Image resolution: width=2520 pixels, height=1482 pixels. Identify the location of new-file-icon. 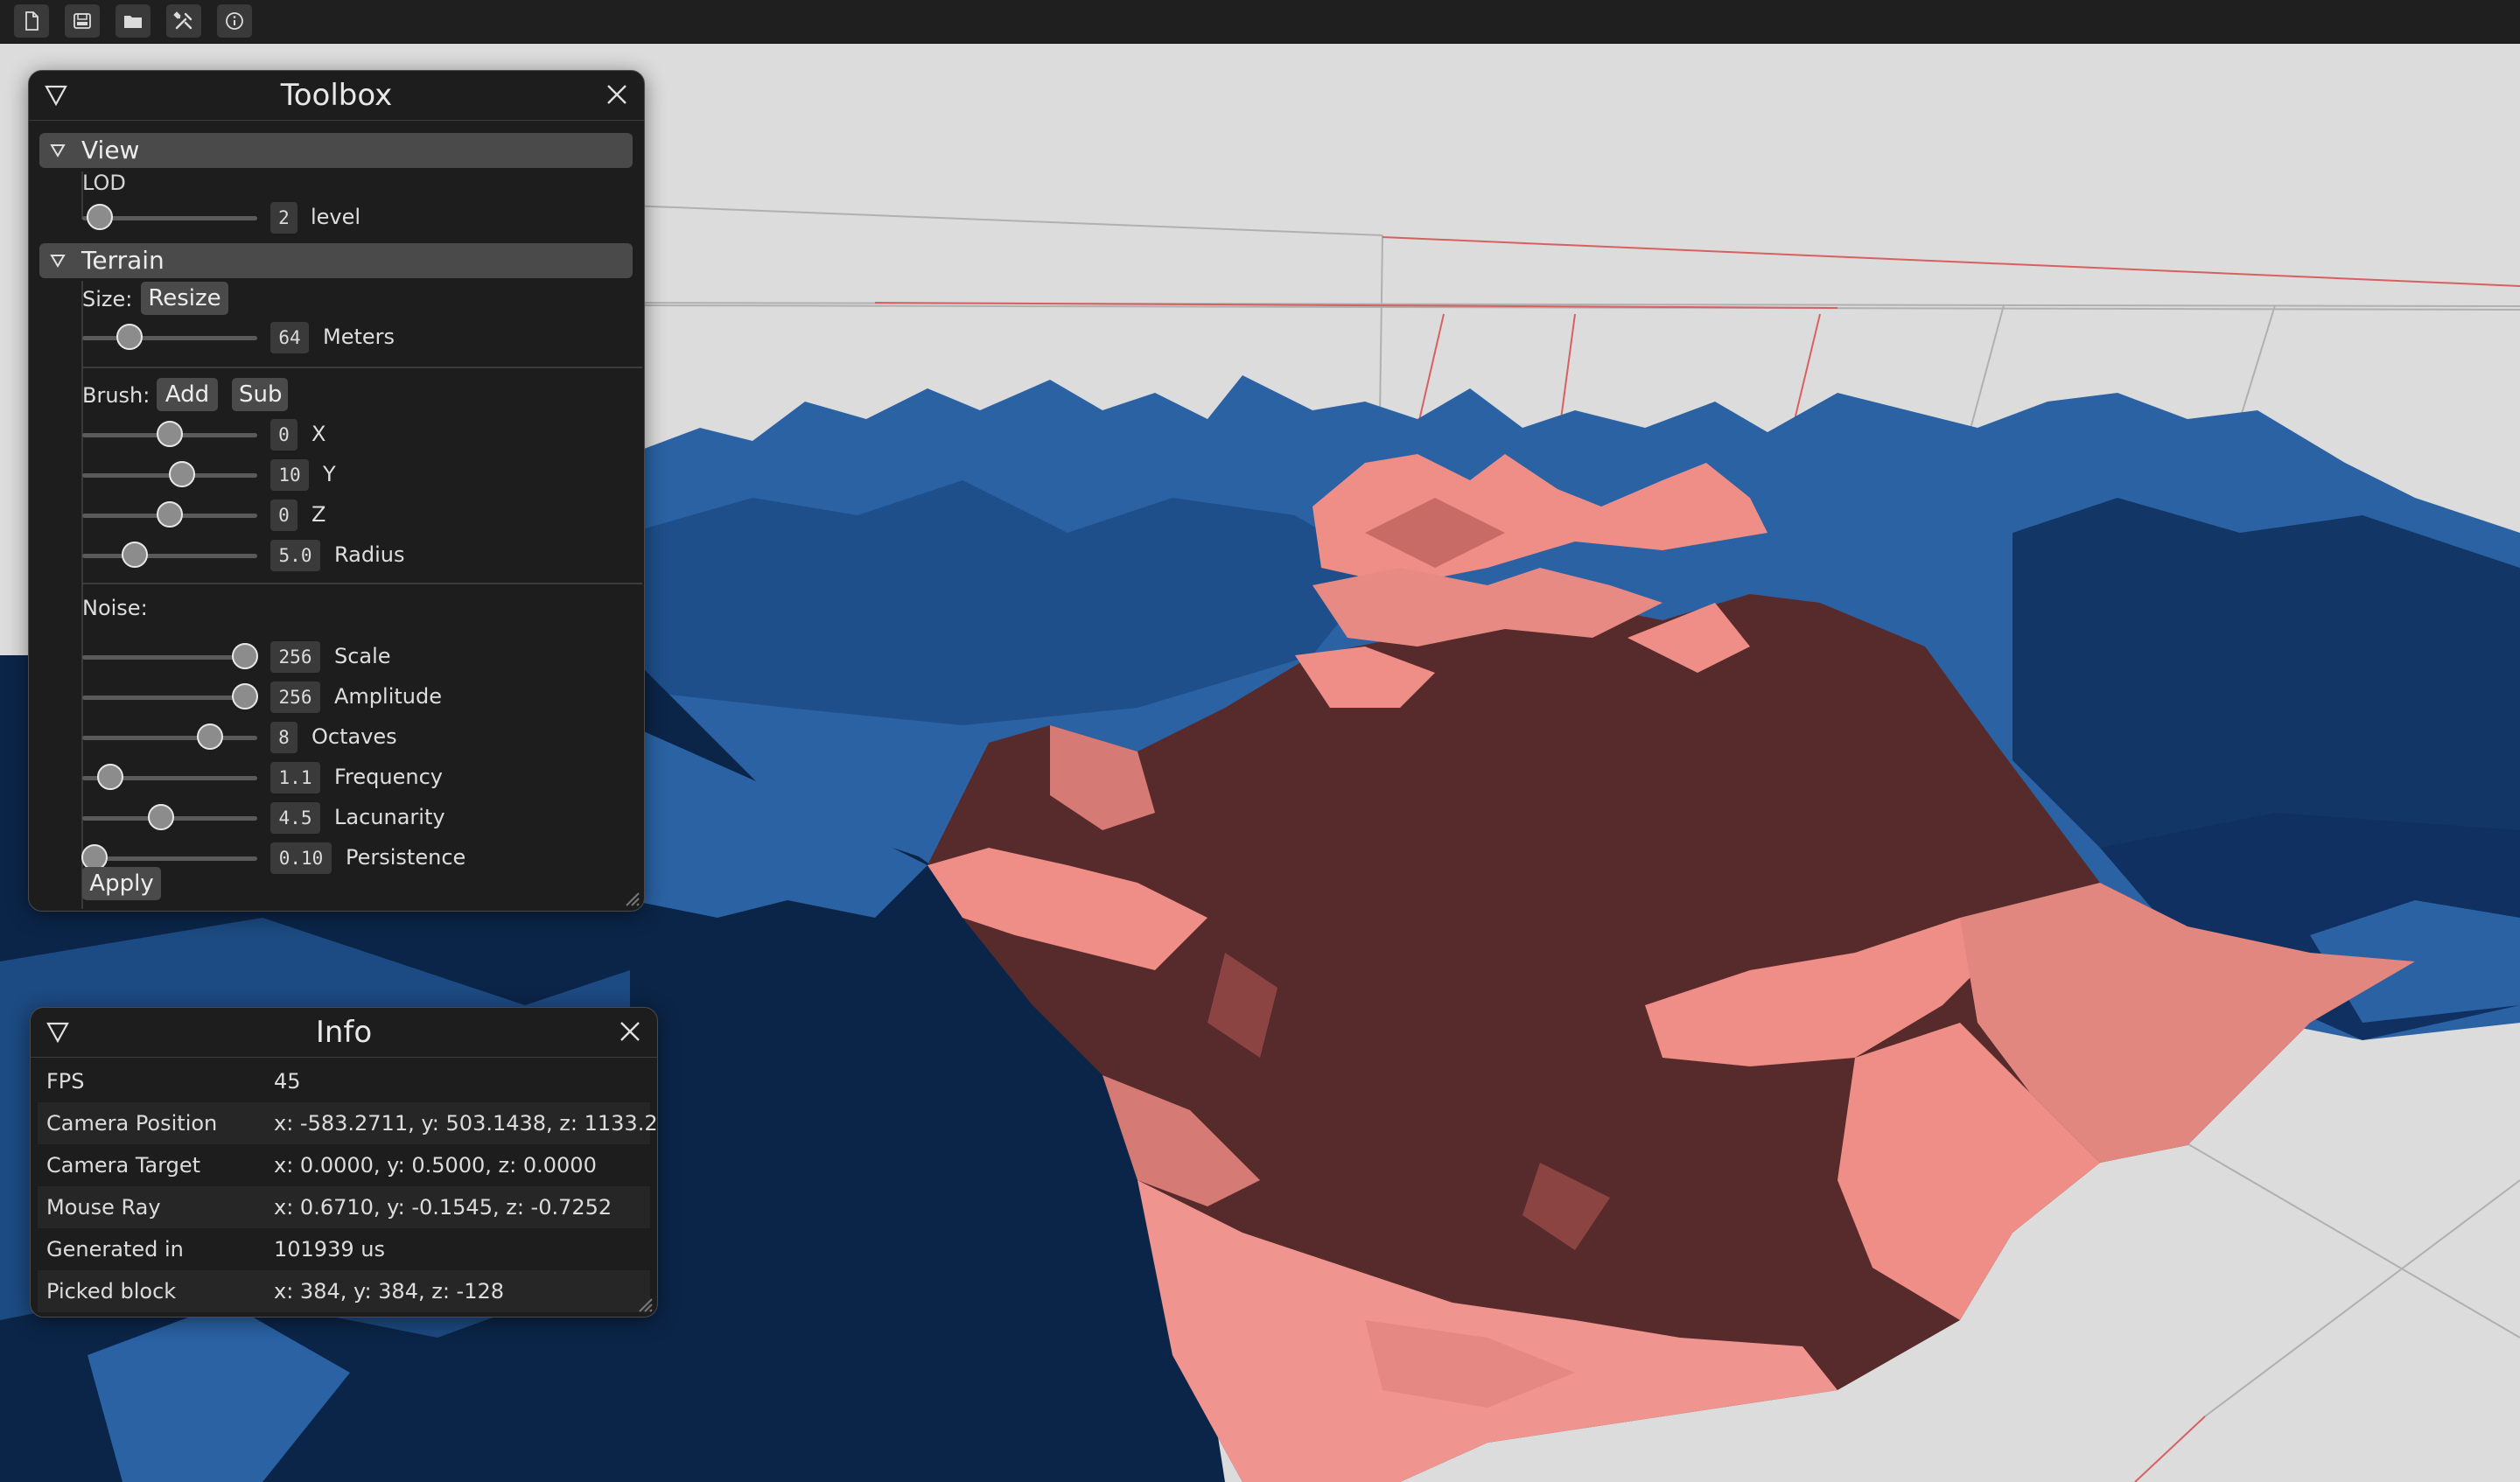
(31, 21).